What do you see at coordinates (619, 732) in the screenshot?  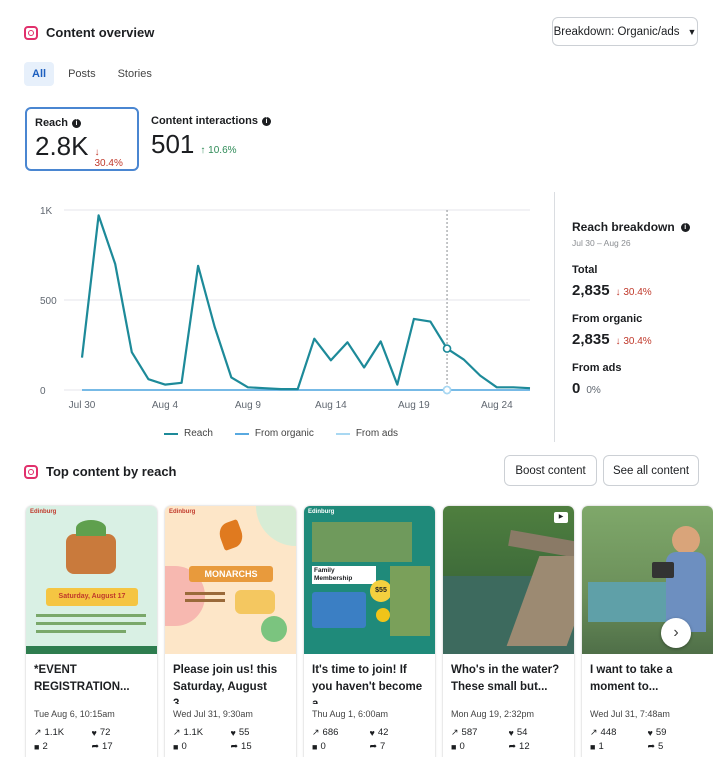 I see `reach-stat: ↗ 448` at bounding box center [619, 732].